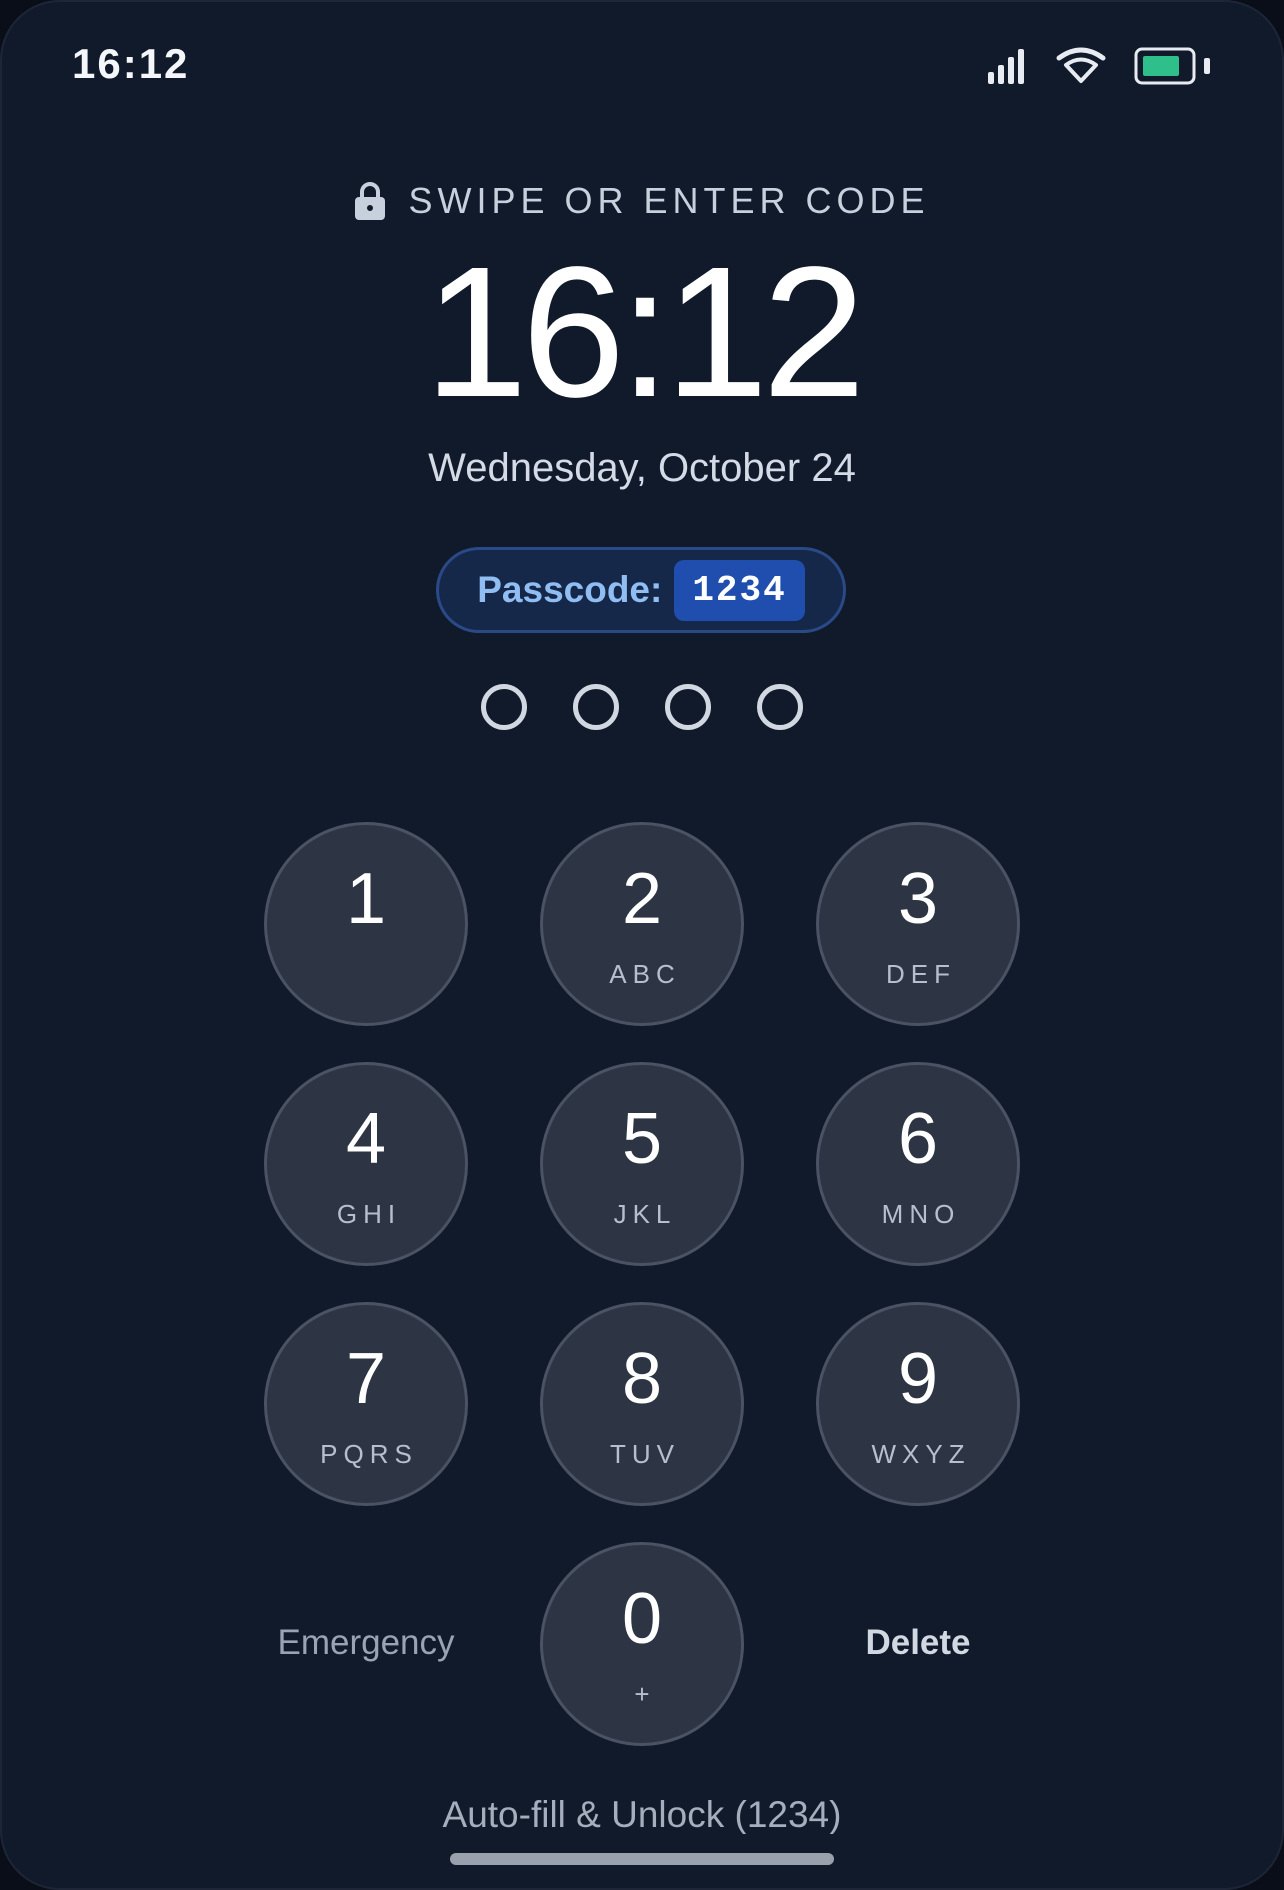 The height and width of the screenshot is (1890, 1284). What do you see at coordinates (642, 707) in the screenshot?
I see `passcode-dots` at bounding box center [642, 707].